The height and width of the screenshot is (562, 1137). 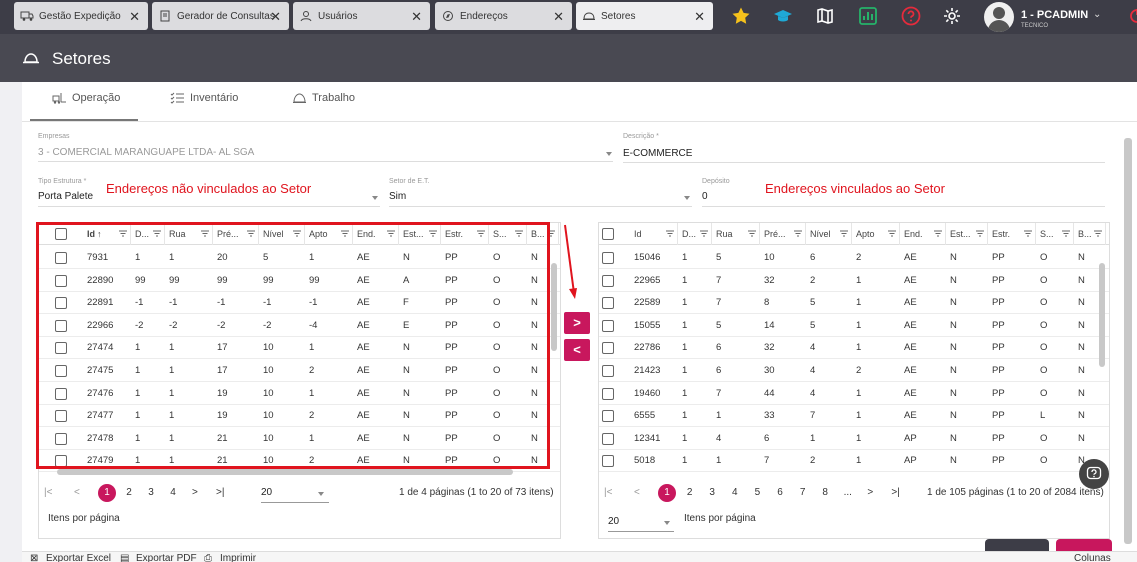 What do you see at coordinates (854, 281) in the screenshot?
I see `table-row: 22965 1 7 32 2 1 AE N PP O N` at bounding box center [854, 281].